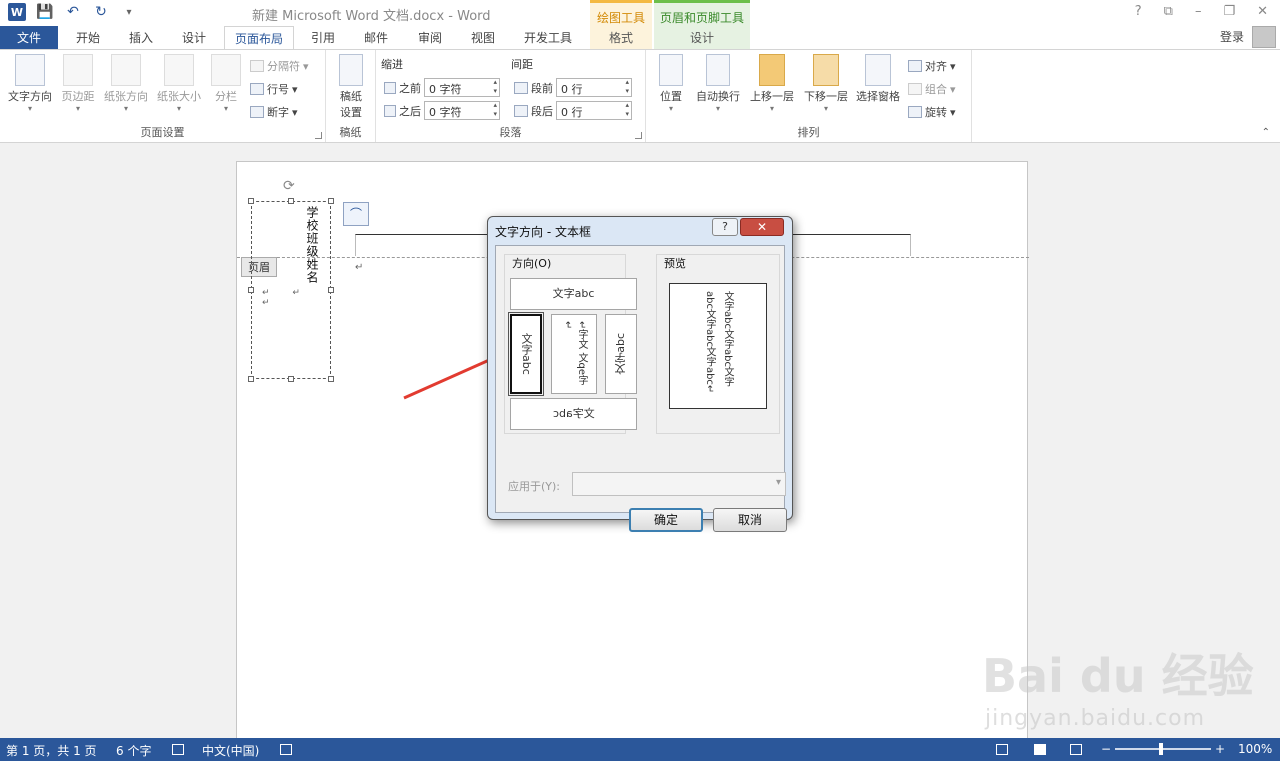 The width and height of the screenshot is (1280, 761). Describe the element at coordinates (483, 37) in the screenshot. I see `tab-view: 视图` at that location.